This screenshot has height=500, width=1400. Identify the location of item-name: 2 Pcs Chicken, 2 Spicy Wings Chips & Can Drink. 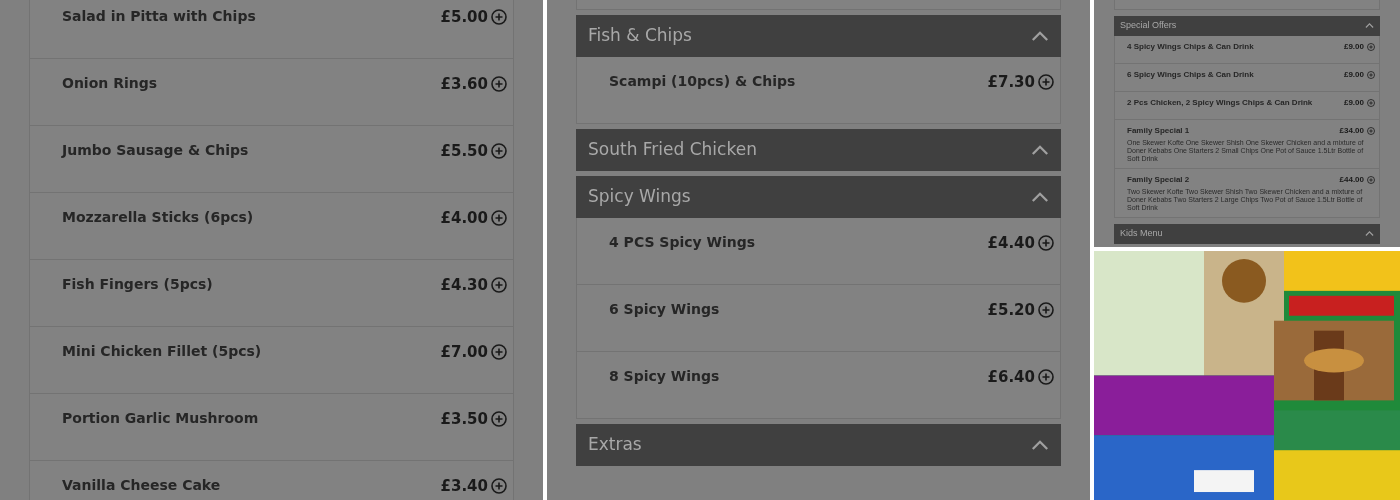
(1220, 103).